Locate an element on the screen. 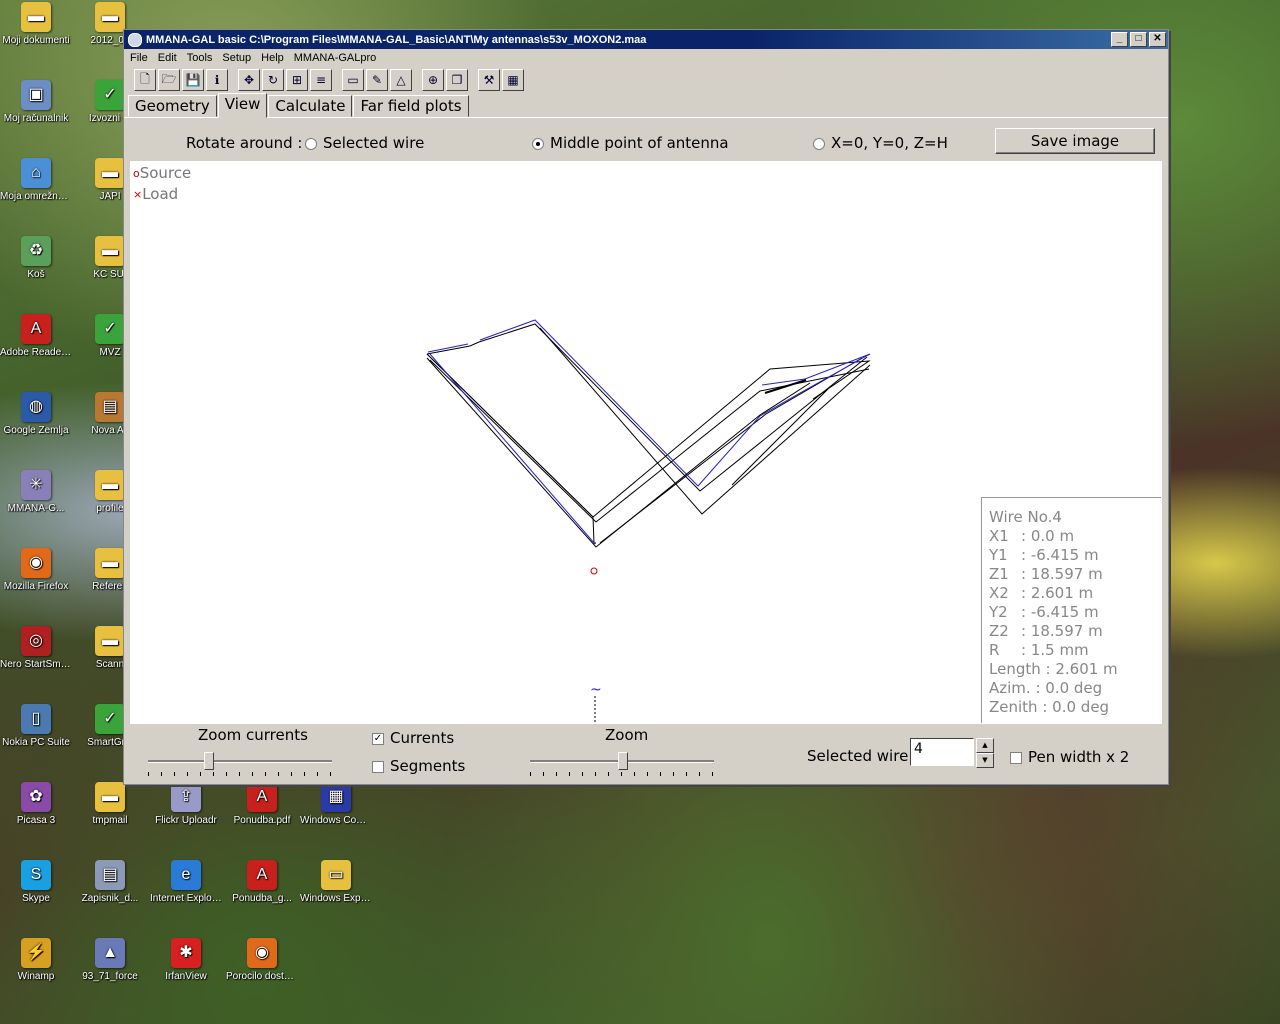 Image resolution: width=1280 pixels, height=1024 pixels. desktop-icon-label: Koš is located at coordinates (36, 274).